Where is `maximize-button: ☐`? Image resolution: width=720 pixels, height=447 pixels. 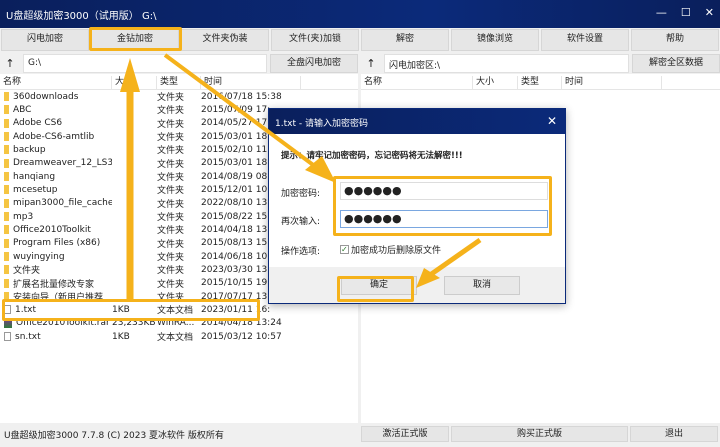 maximize-button: ☐ is located at coordinates (686, 12).